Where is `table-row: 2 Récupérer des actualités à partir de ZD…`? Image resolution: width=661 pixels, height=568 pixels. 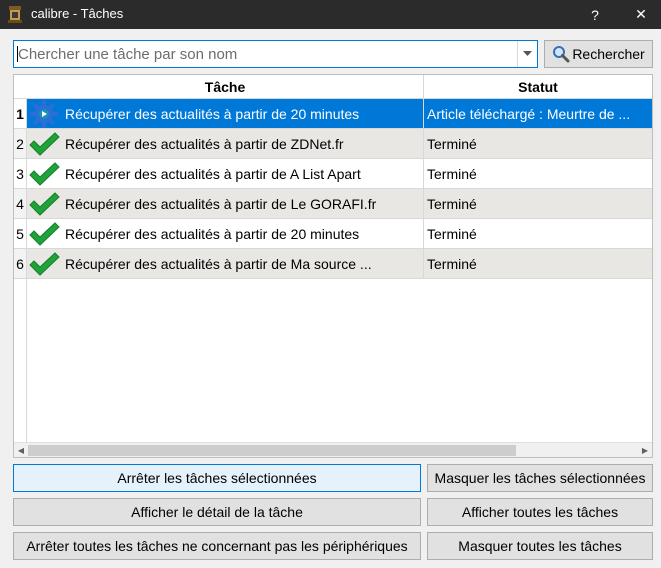 table-row: 2 Récupérer des actualités à partir de ZD… is located at coordinates (333, 144).